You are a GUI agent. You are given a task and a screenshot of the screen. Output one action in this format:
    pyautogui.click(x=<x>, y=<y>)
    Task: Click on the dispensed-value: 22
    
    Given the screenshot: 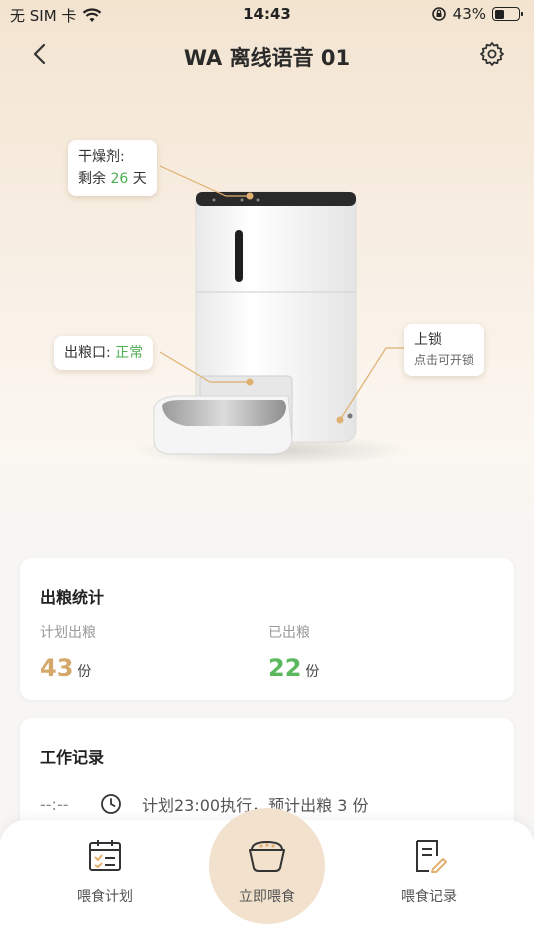 What is the action you would take?
    pyautogui.click(x=285, y=668)
    